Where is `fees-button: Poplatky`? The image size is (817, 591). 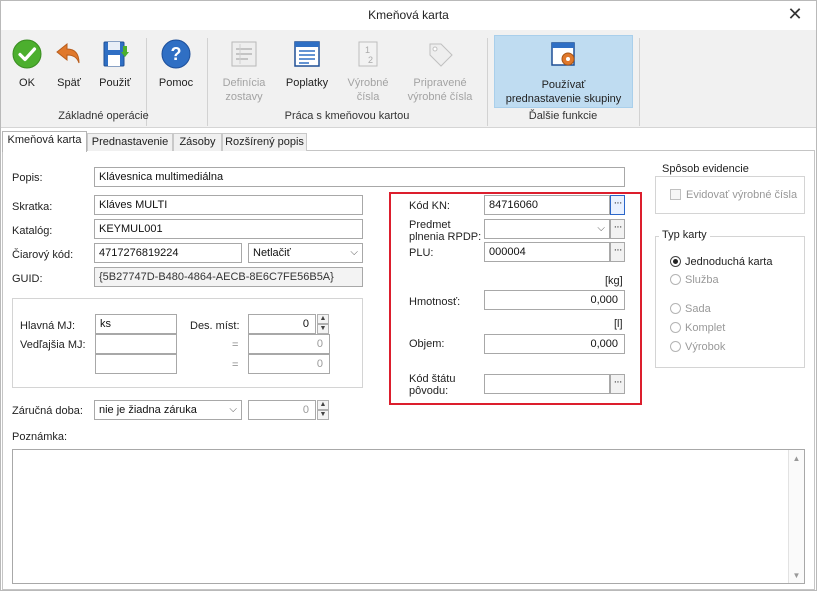
fees-button: Poplatky is located at coordinates (307, 67).